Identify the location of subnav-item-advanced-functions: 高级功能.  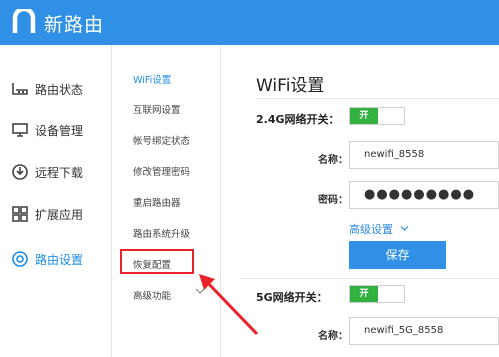
(152, 295).